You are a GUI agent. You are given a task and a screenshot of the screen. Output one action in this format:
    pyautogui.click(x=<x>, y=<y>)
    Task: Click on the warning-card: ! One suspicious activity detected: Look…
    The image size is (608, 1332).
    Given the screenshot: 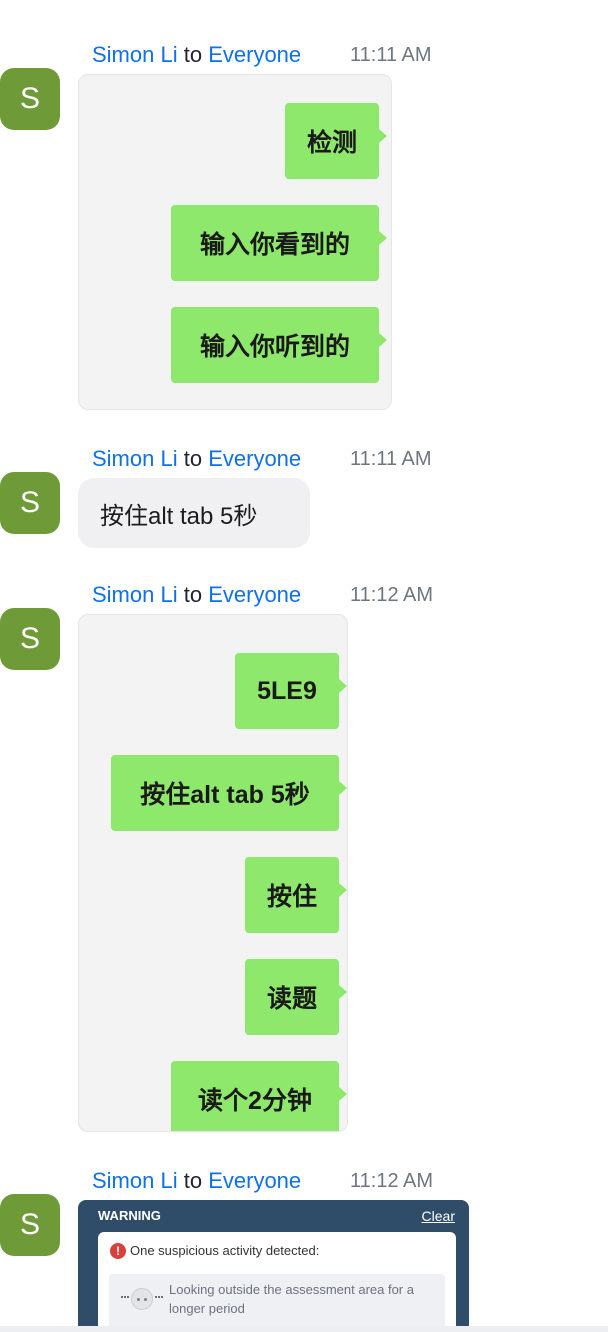 What is the action you would take?
    pyautogui.click(x=277, y=1282)
    